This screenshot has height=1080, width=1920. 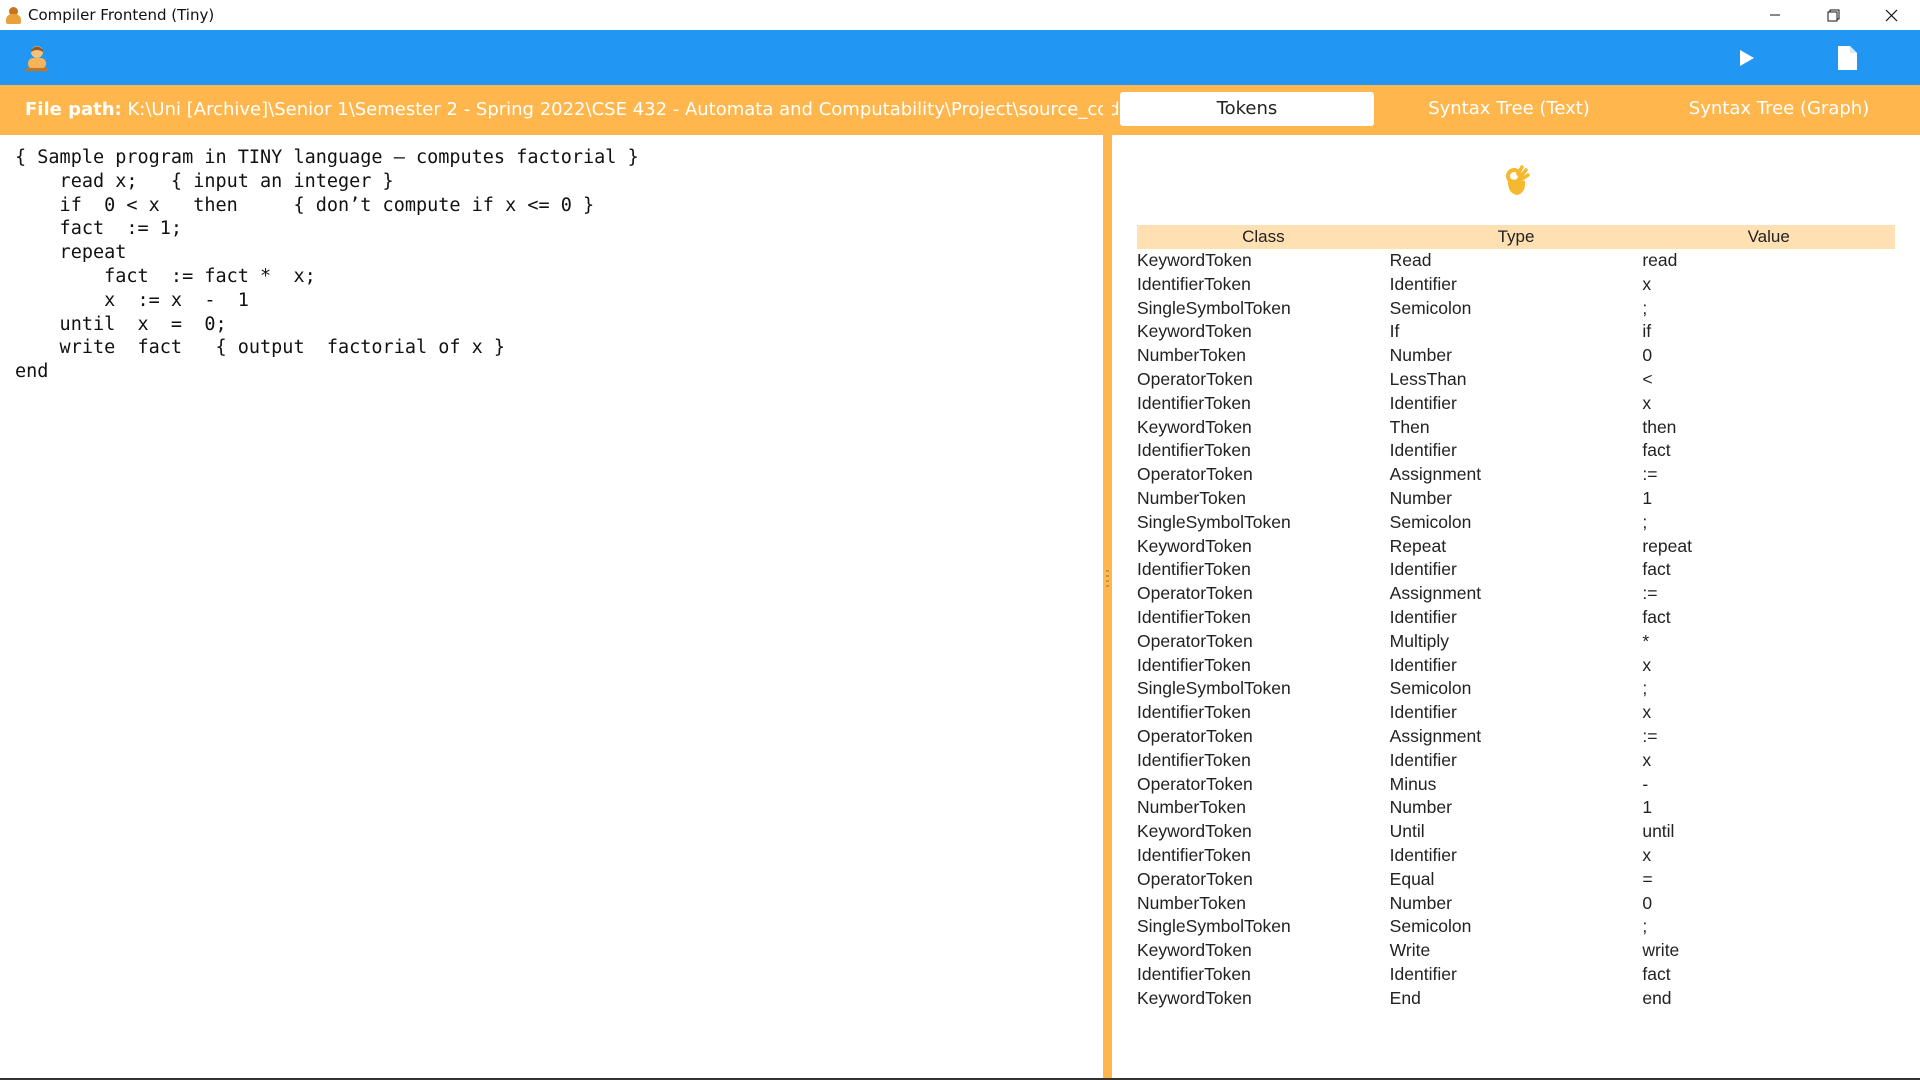 What do you see at coordinates (1516, 951) in the screenshot?
I see `table-row: KeywordToken Write write` at bounding box center [1516, 951].